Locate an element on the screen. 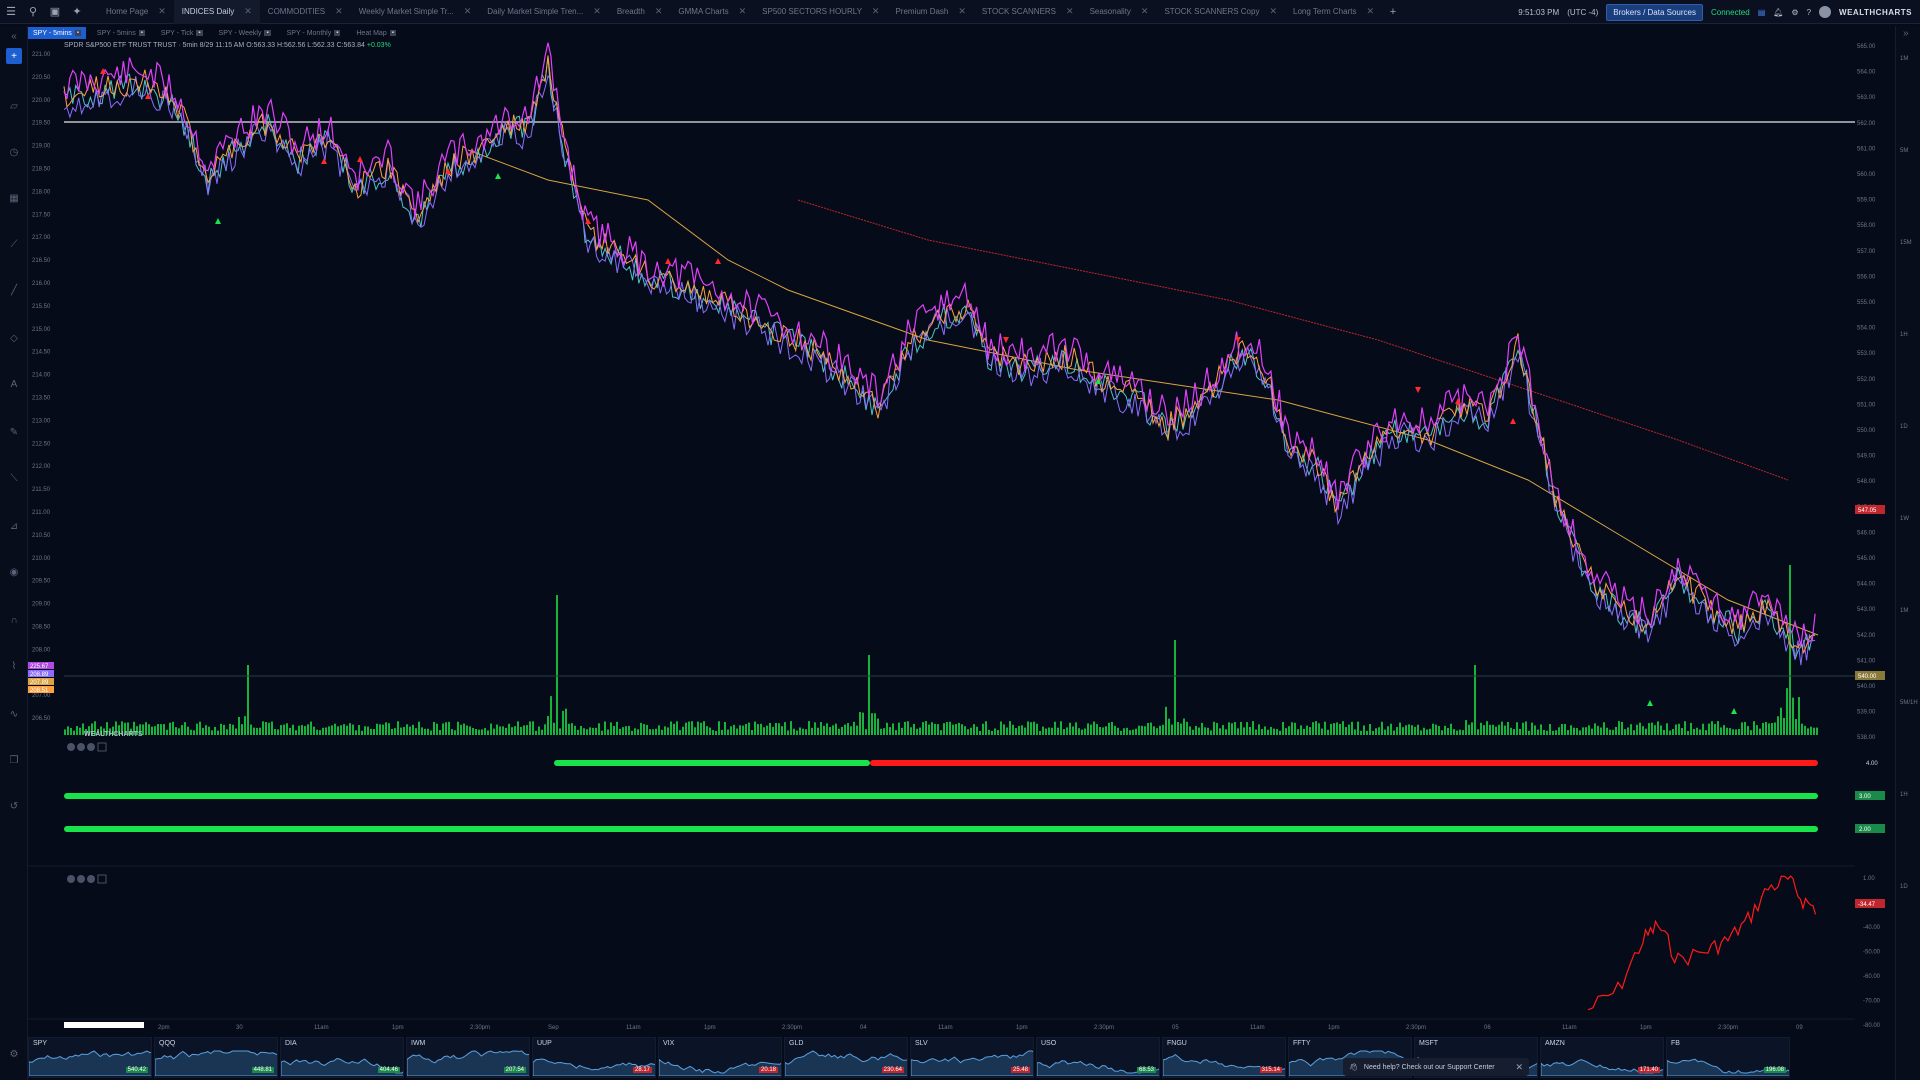  bell-icon: 🔔︎ is located at coordinates (1778, 12).